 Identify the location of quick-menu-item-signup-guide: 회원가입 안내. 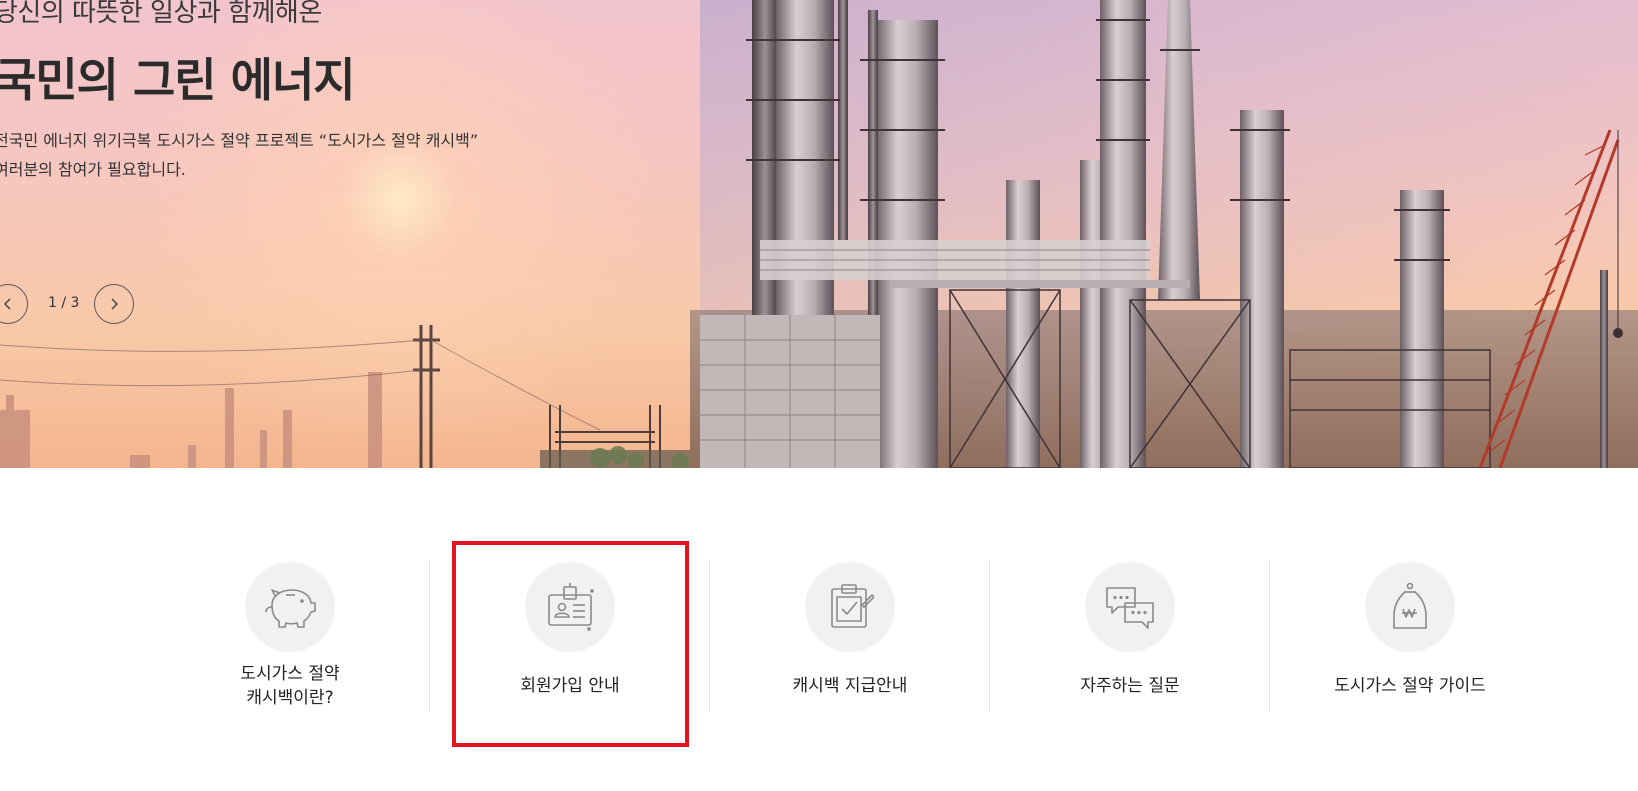
(570, 636).